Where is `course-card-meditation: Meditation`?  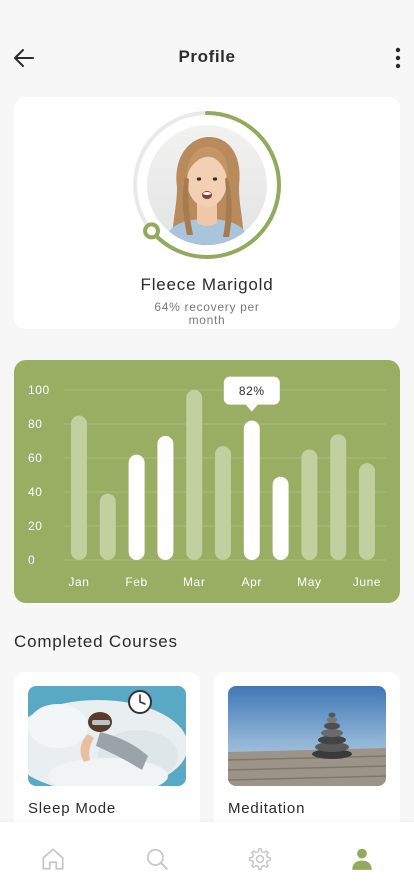
course-card-meditation: Meditation is located at coordinates (307, 757).